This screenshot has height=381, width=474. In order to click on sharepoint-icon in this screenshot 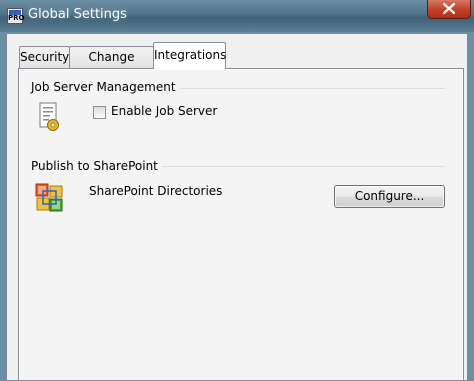, I will do `click(49, 197)`.